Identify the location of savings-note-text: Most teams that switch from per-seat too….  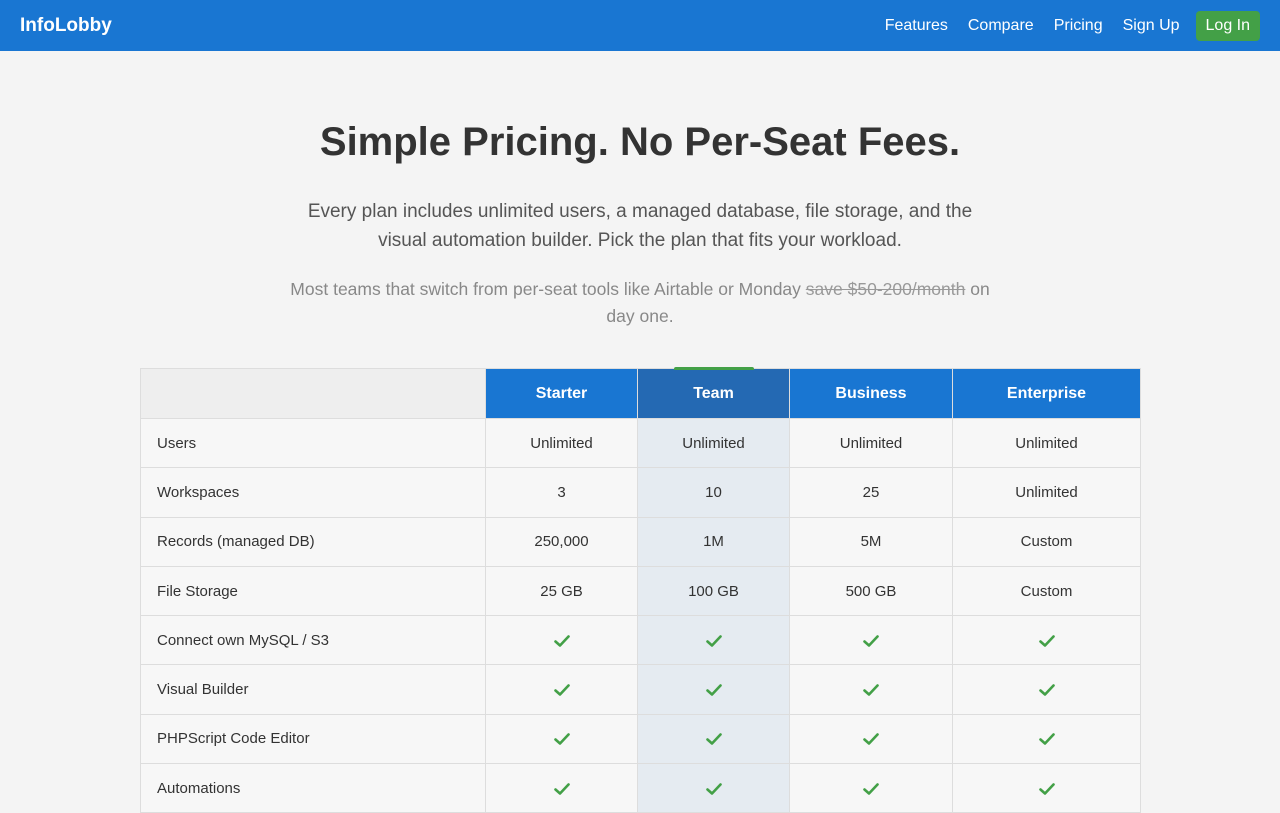
(545, 289).